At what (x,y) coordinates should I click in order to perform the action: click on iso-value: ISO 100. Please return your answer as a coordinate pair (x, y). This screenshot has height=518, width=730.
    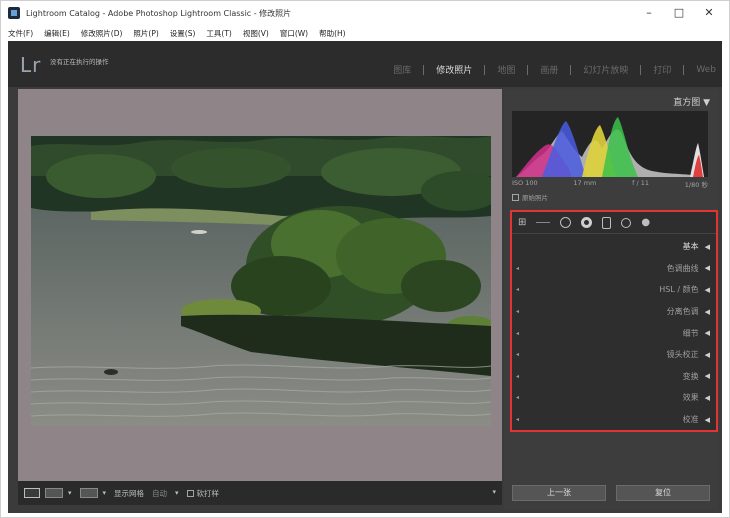
    Looking at the image, I should click on (525, 183).